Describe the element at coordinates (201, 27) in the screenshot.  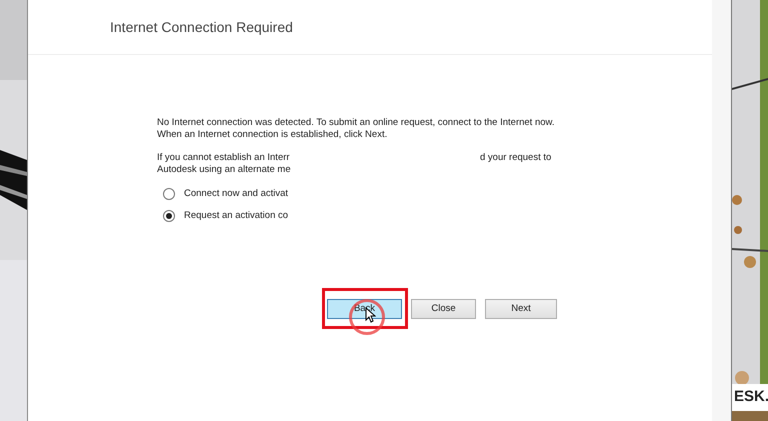
I see `dialog-title: Internet Connection Required` at that location.